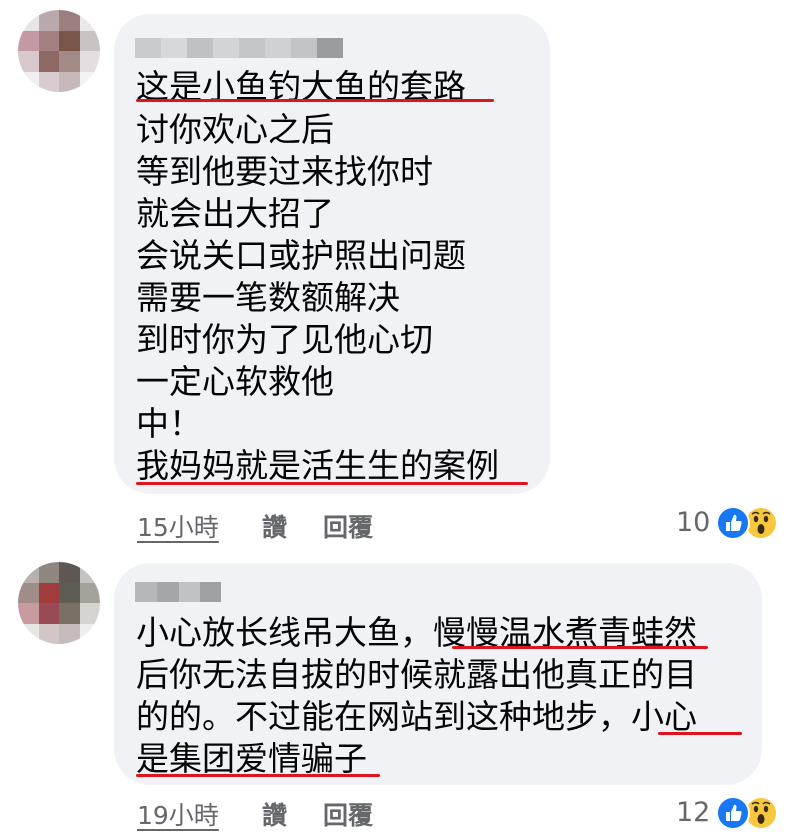 The image size is (800, 834). I want to click on reaction-count: 12, so click(693, 812).